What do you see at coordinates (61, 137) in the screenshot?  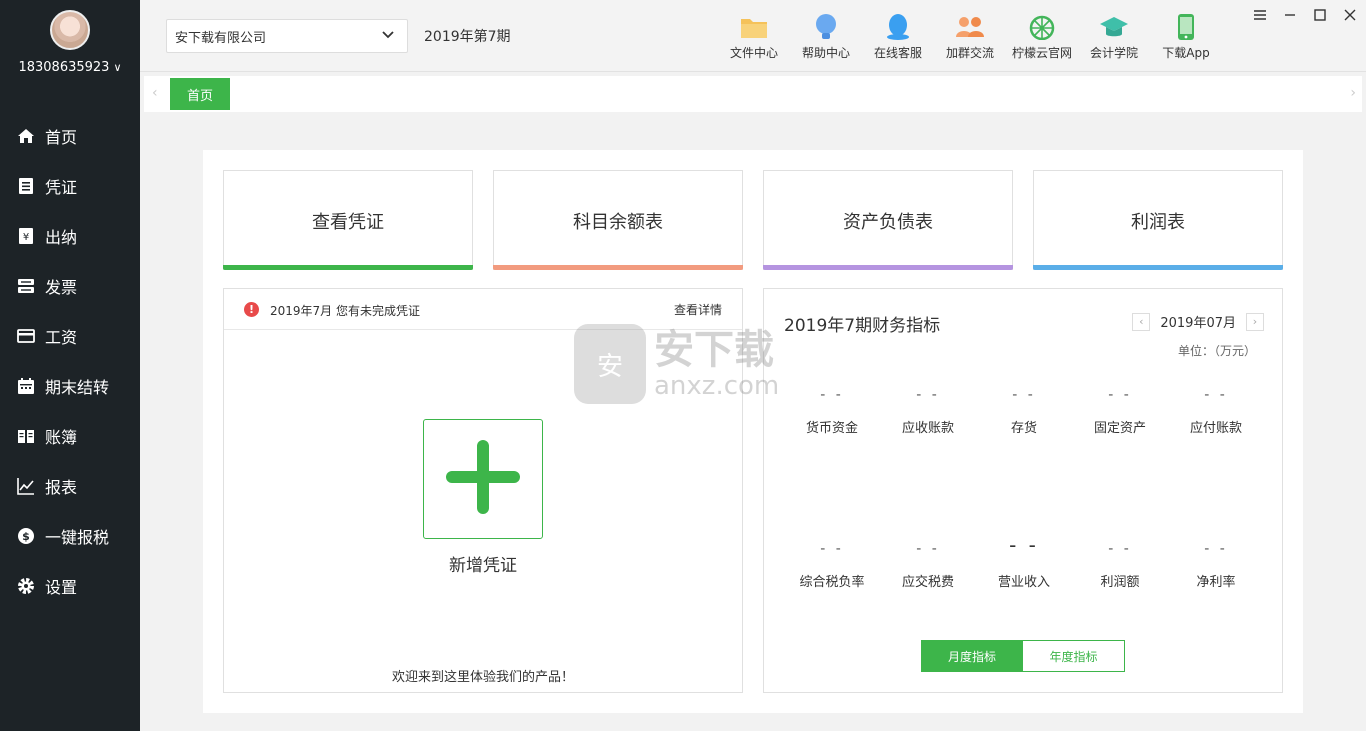 I see `sidebar-item-label: 首页` at bounding box center [61, 137].